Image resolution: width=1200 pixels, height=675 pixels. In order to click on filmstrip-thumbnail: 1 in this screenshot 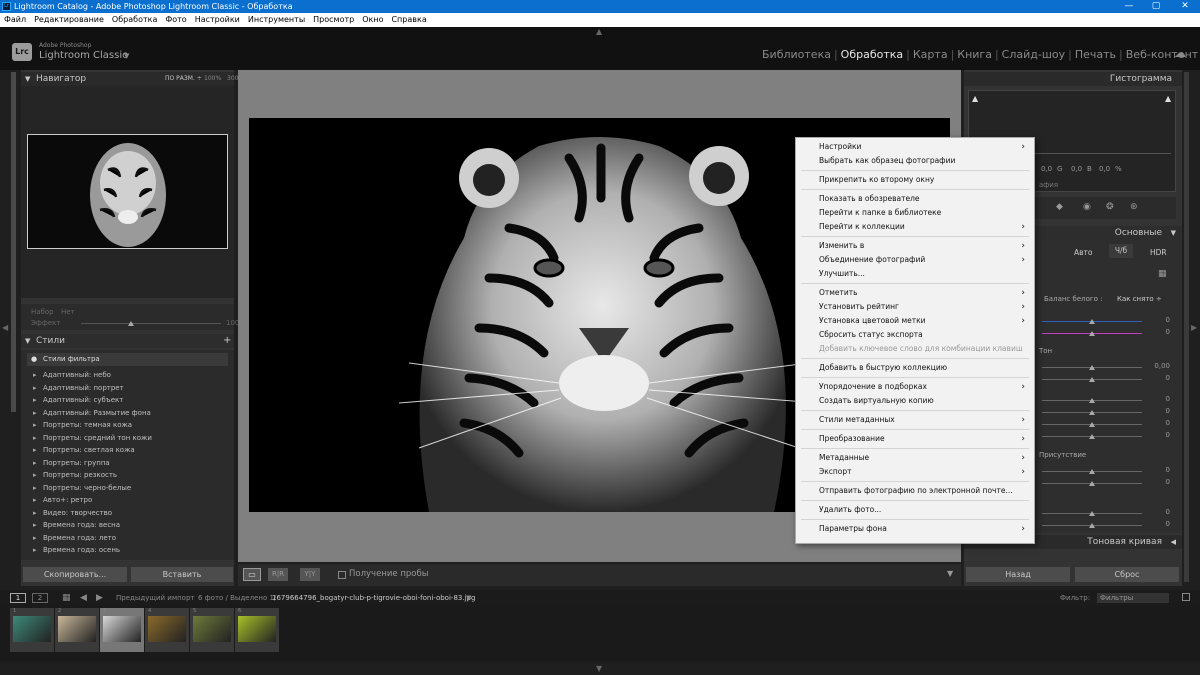, I will do `click(32, 630)`.